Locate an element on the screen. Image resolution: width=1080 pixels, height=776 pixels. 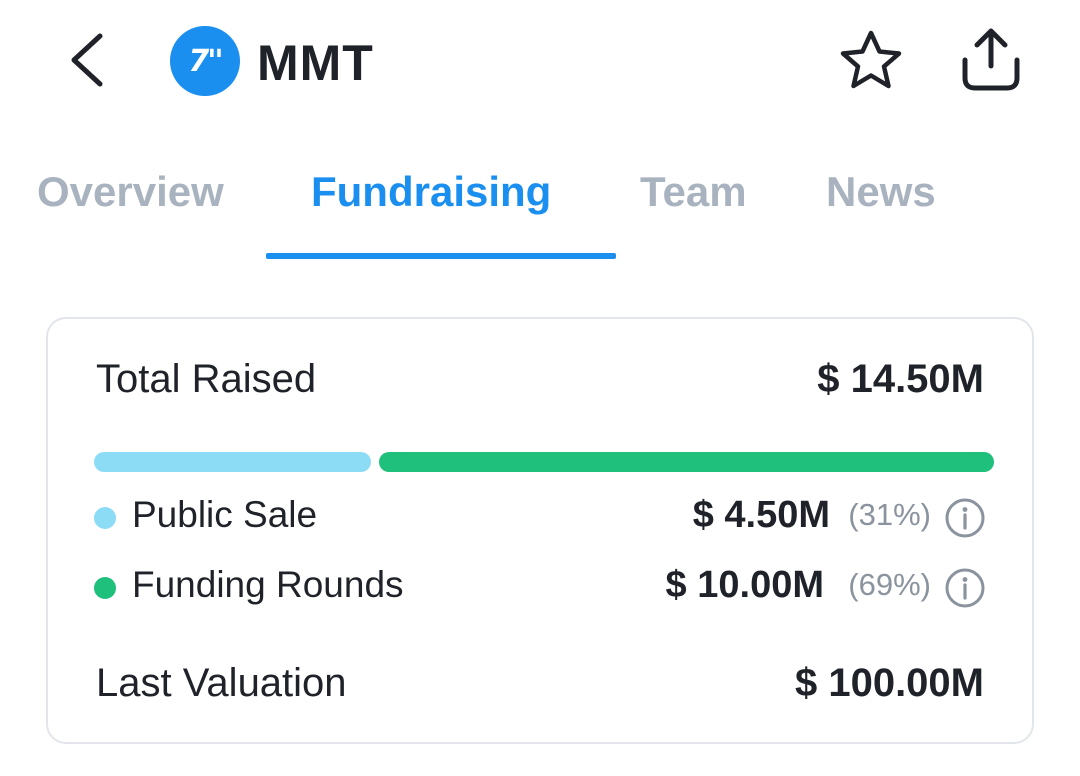
public-sale-label: Public Sale is located at coordinates (225, 514).